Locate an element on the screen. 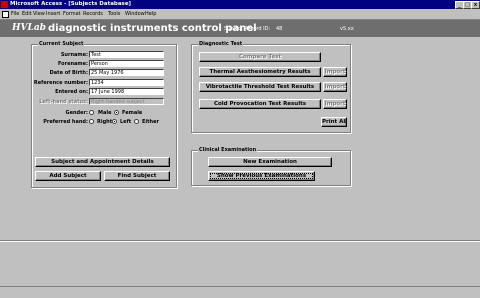 The image size is (480, 298). form-divider is located at coordinates (240, 241).